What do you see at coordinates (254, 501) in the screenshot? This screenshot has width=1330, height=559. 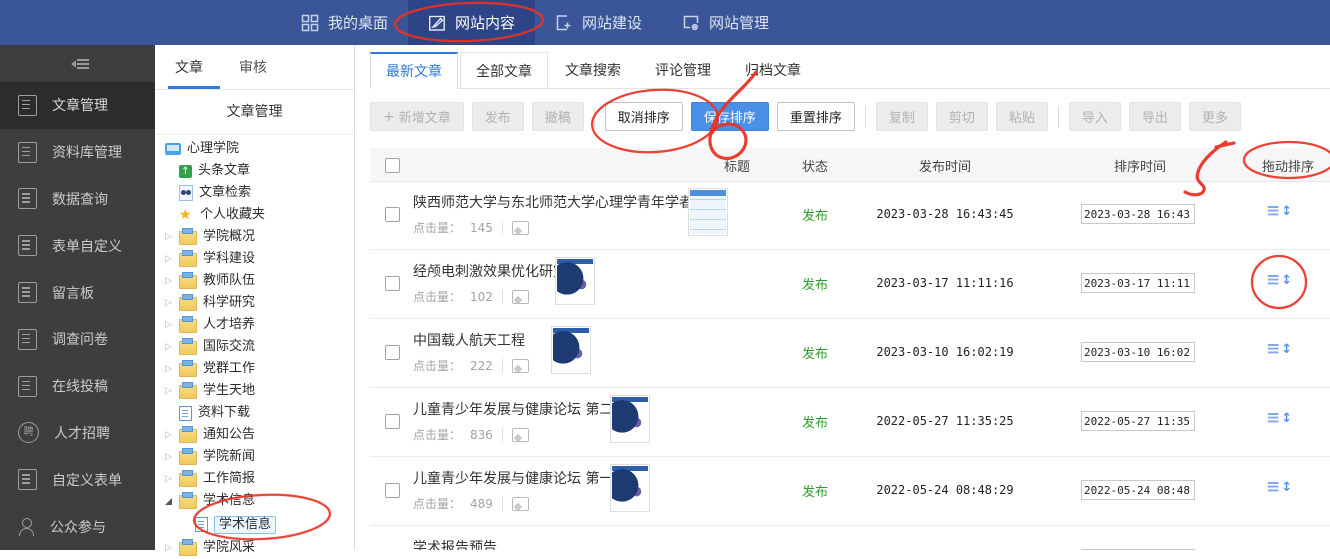 I see `tree-item-academic-info: 学术信息` at bounding box center [254, 501].